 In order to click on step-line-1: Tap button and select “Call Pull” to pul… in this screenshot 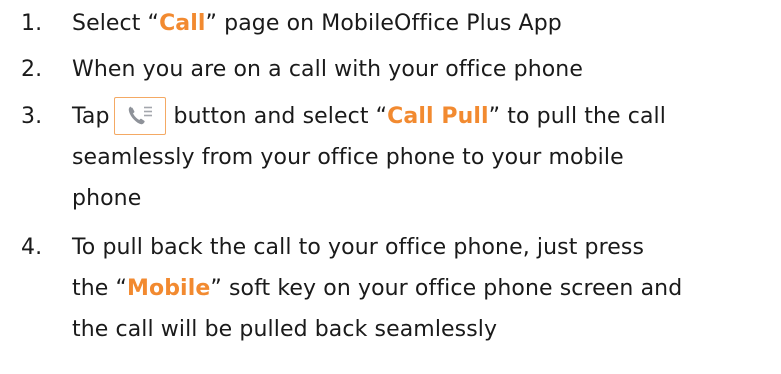, I will do `click(426, 116)`.